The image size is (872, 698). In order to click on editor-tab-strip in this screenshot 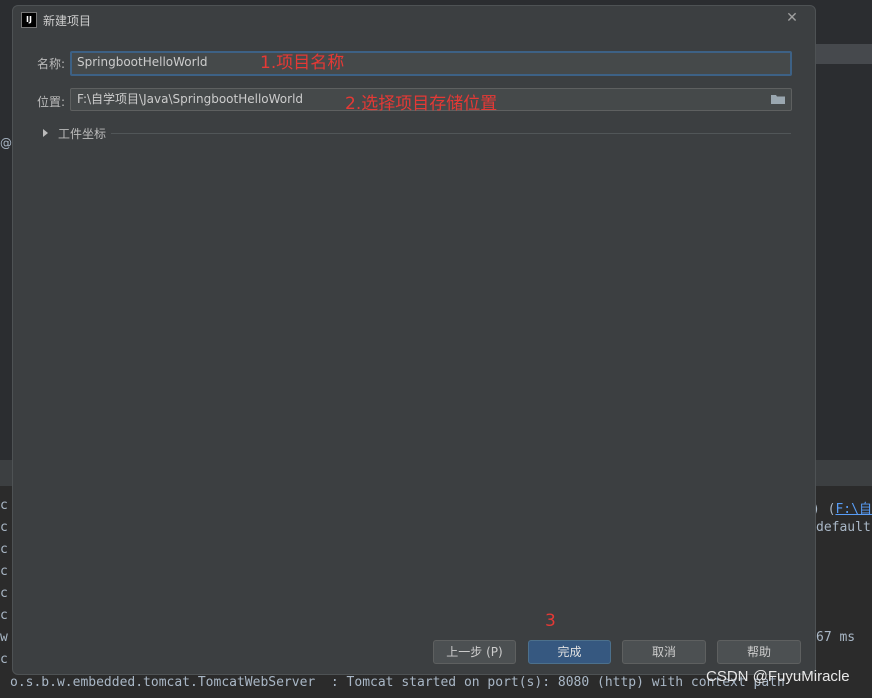, I will do `click(843, 54)`.